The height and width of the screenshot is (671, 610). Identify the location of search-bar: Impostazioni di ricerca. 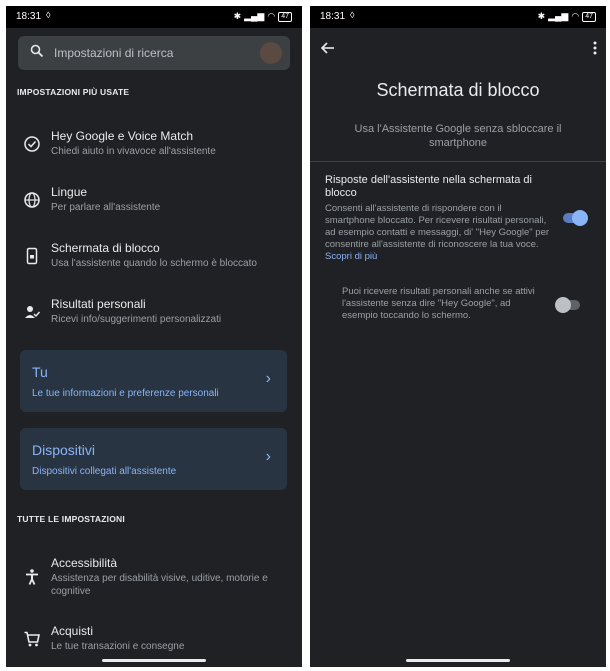
(154, 53).